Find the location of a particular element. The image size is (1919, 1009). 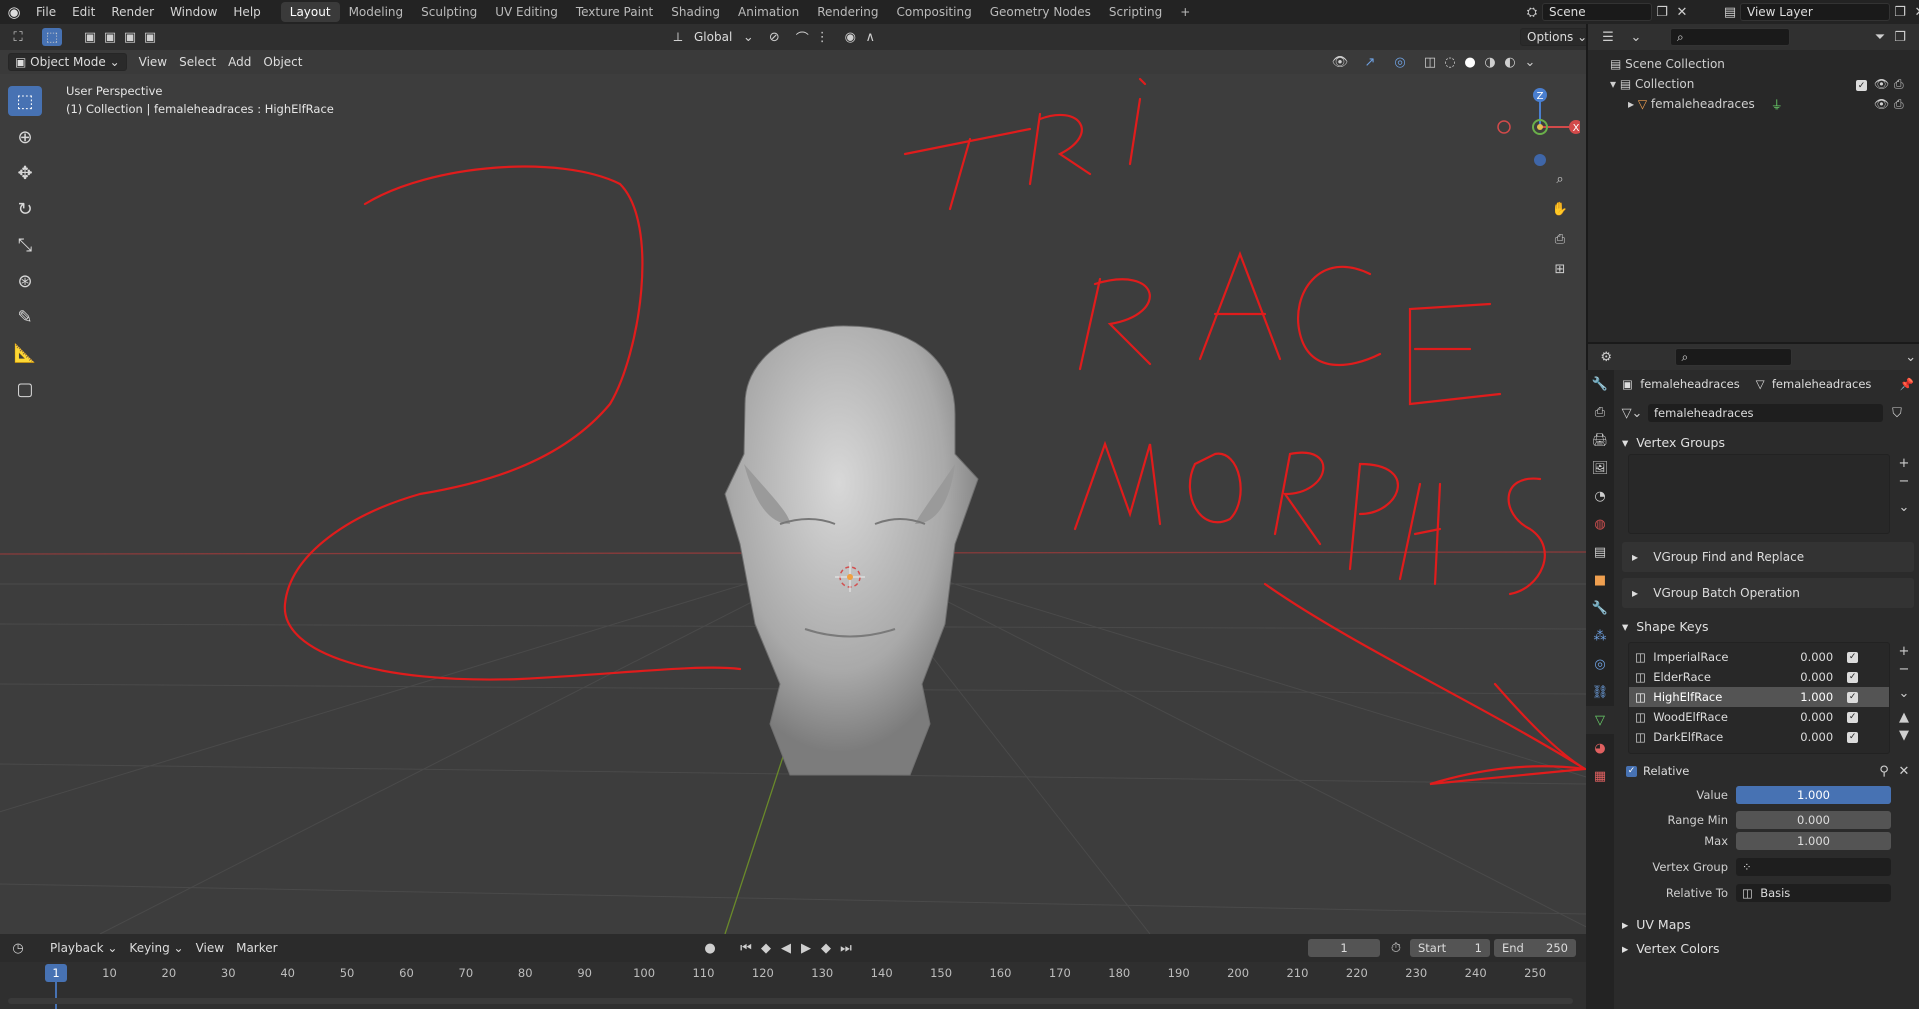

mesh-browse-icon: ▽⌄ is located at coordinates (1632, 413).